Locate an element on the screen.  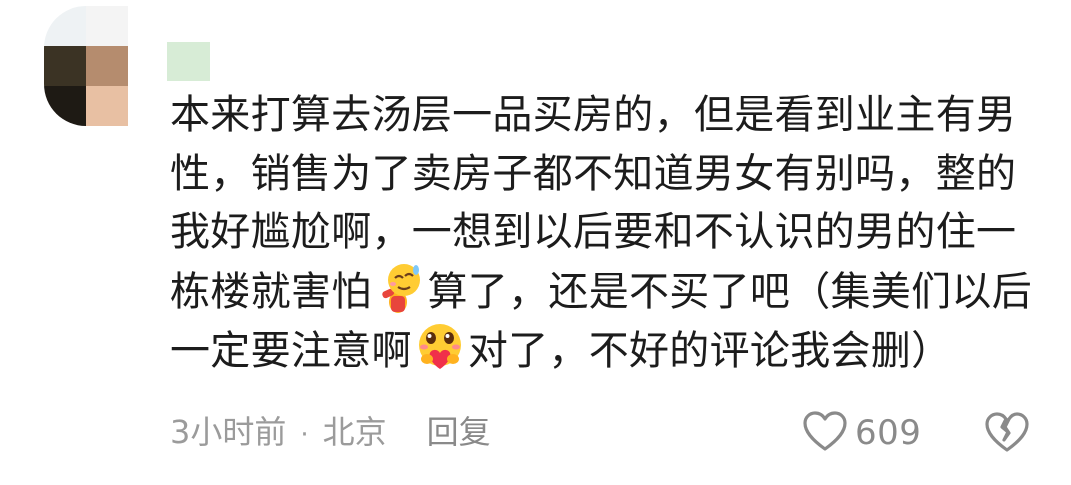
comment-segment: 栋楼就害怕 is located at coordinates (271, 291).